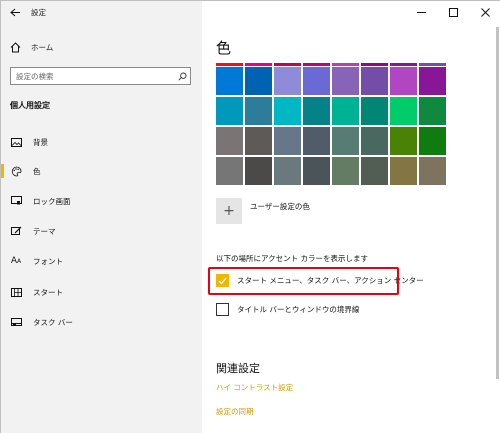 The image size is (500, 433). What do you see at coordinates (101, 171) in the screenshot?
I see `sidebar-item-color: 色` at bounding box center [101, 171].